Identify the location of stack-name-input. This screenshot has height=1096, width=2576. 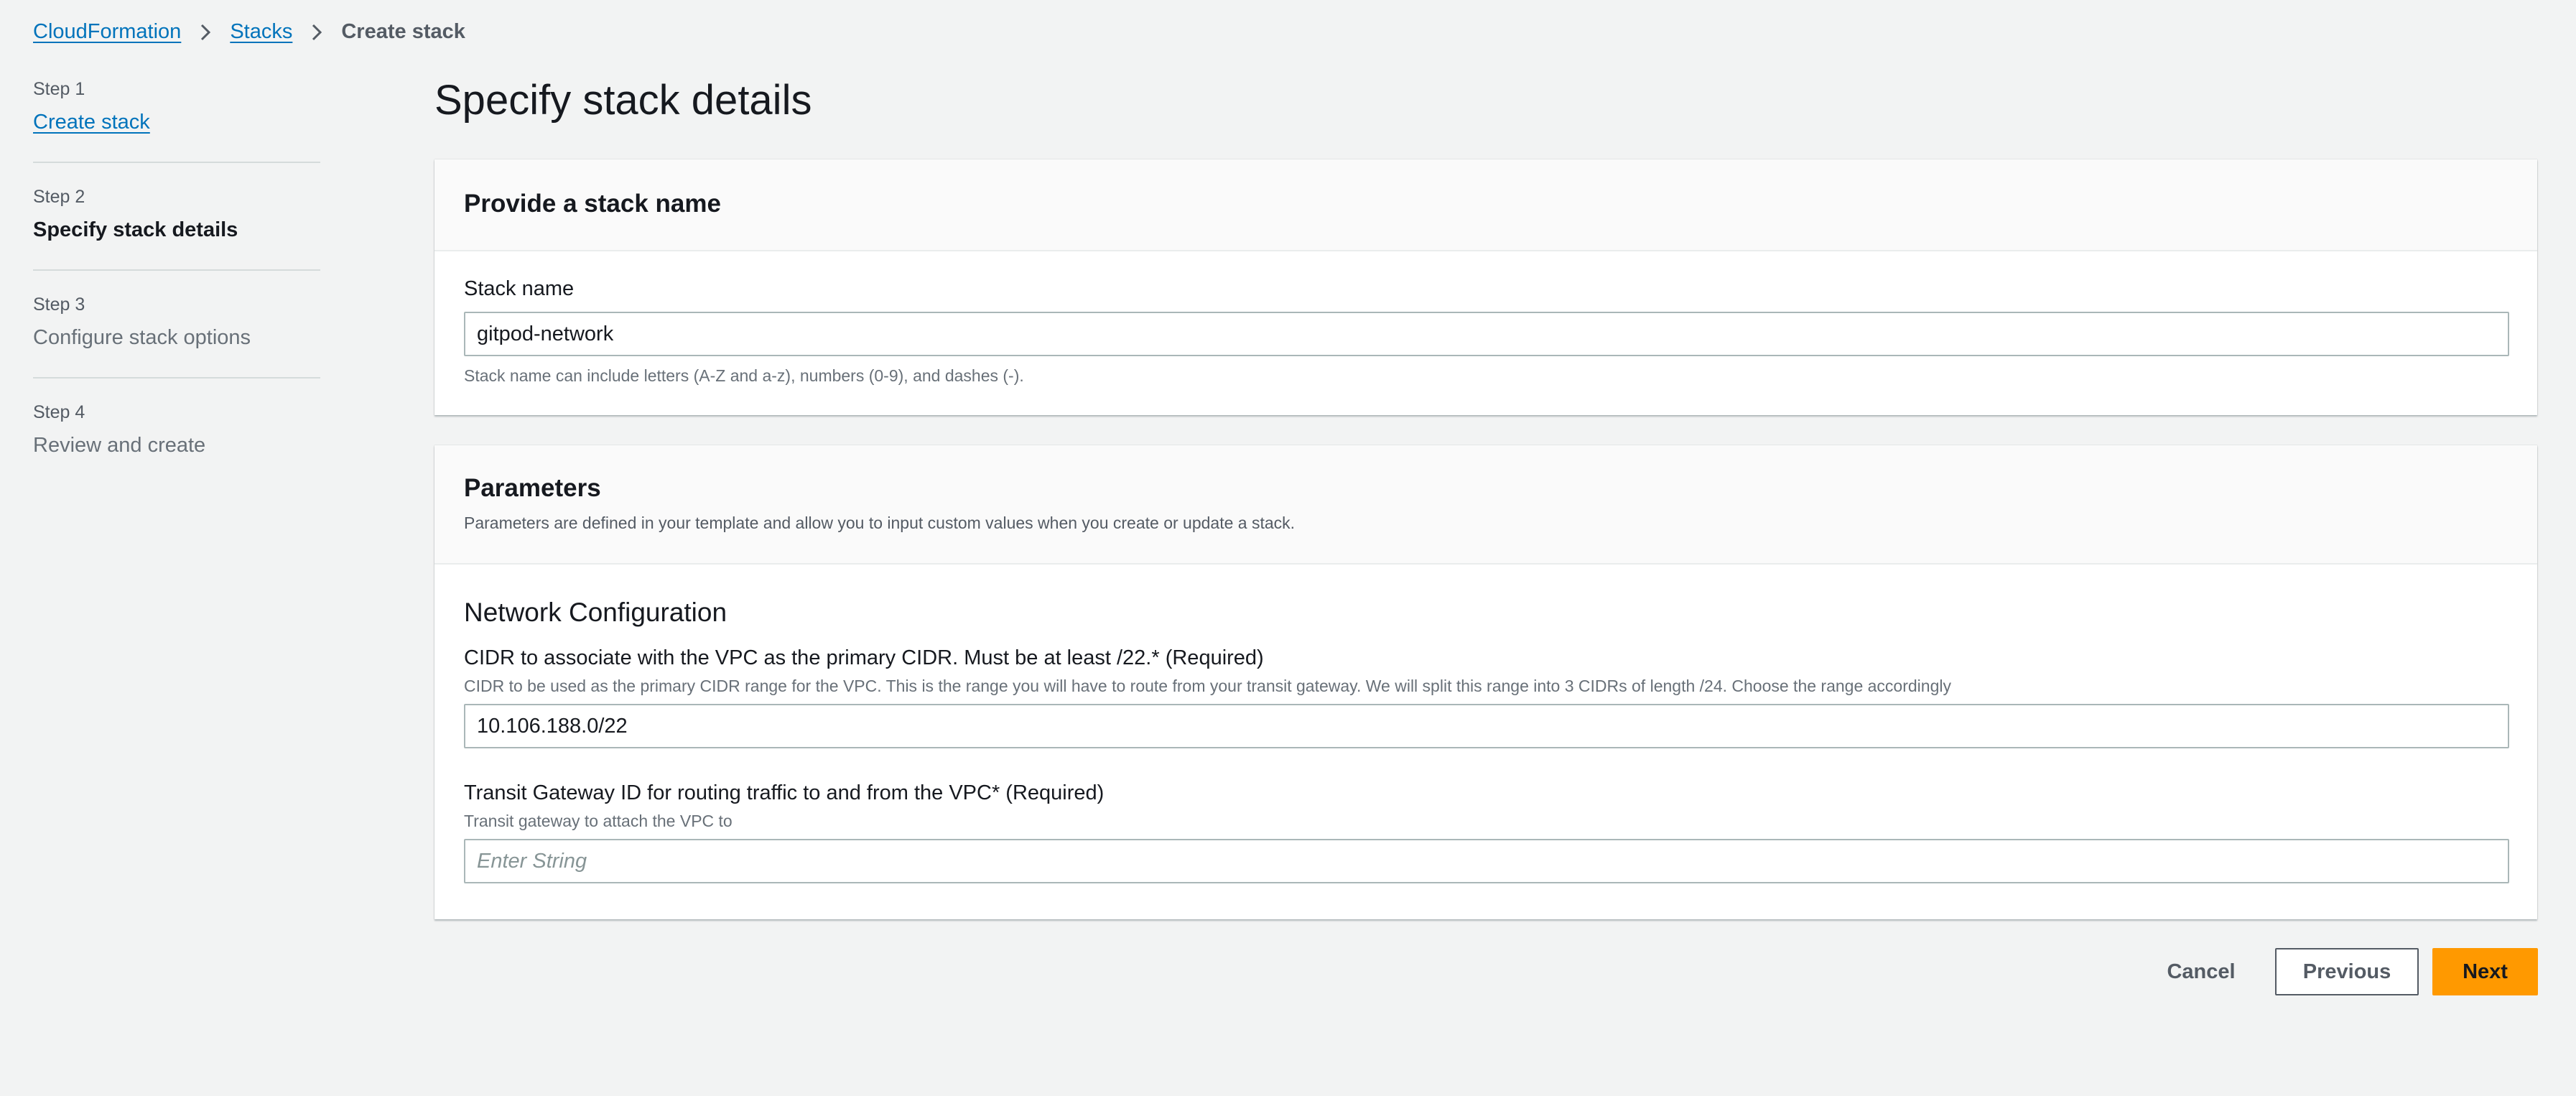
(1486, 334).